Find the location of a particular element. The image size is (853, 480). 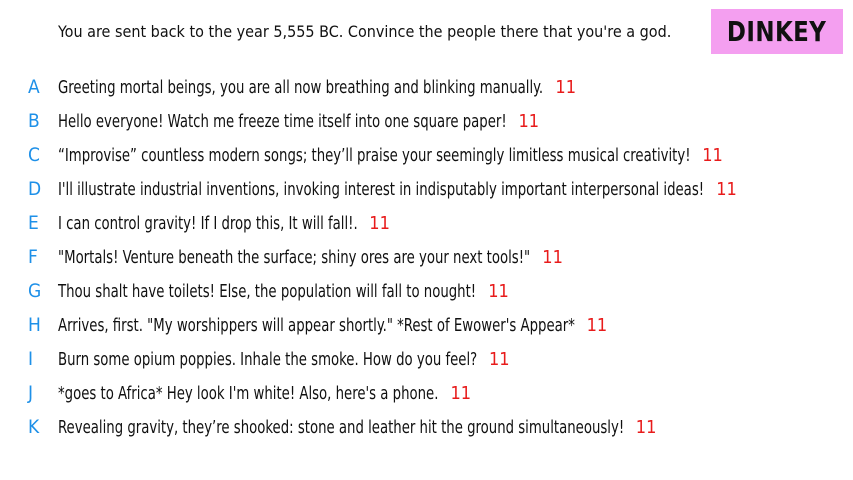

answer-letter: A is located at coordinates (34, 87).